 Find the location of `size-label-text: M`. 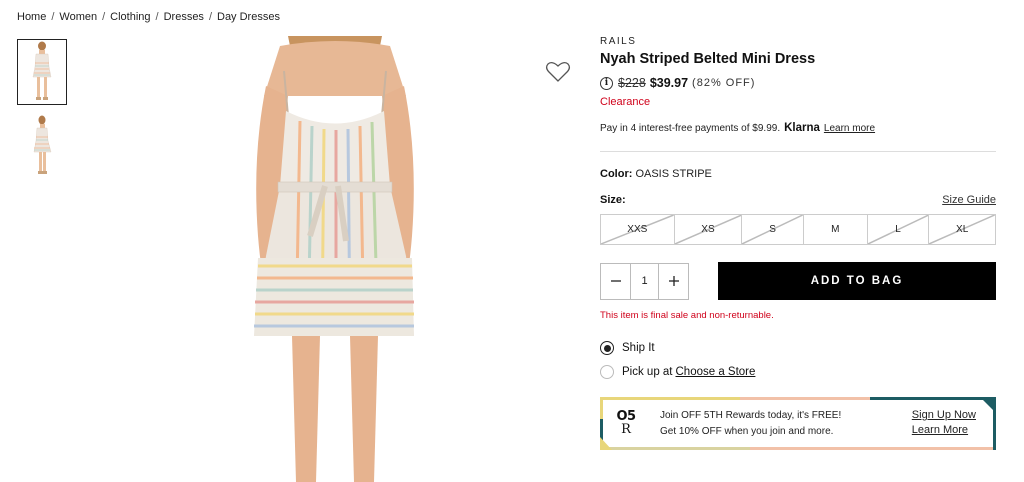

size-label-text: M is located at coordinates (835, 229).